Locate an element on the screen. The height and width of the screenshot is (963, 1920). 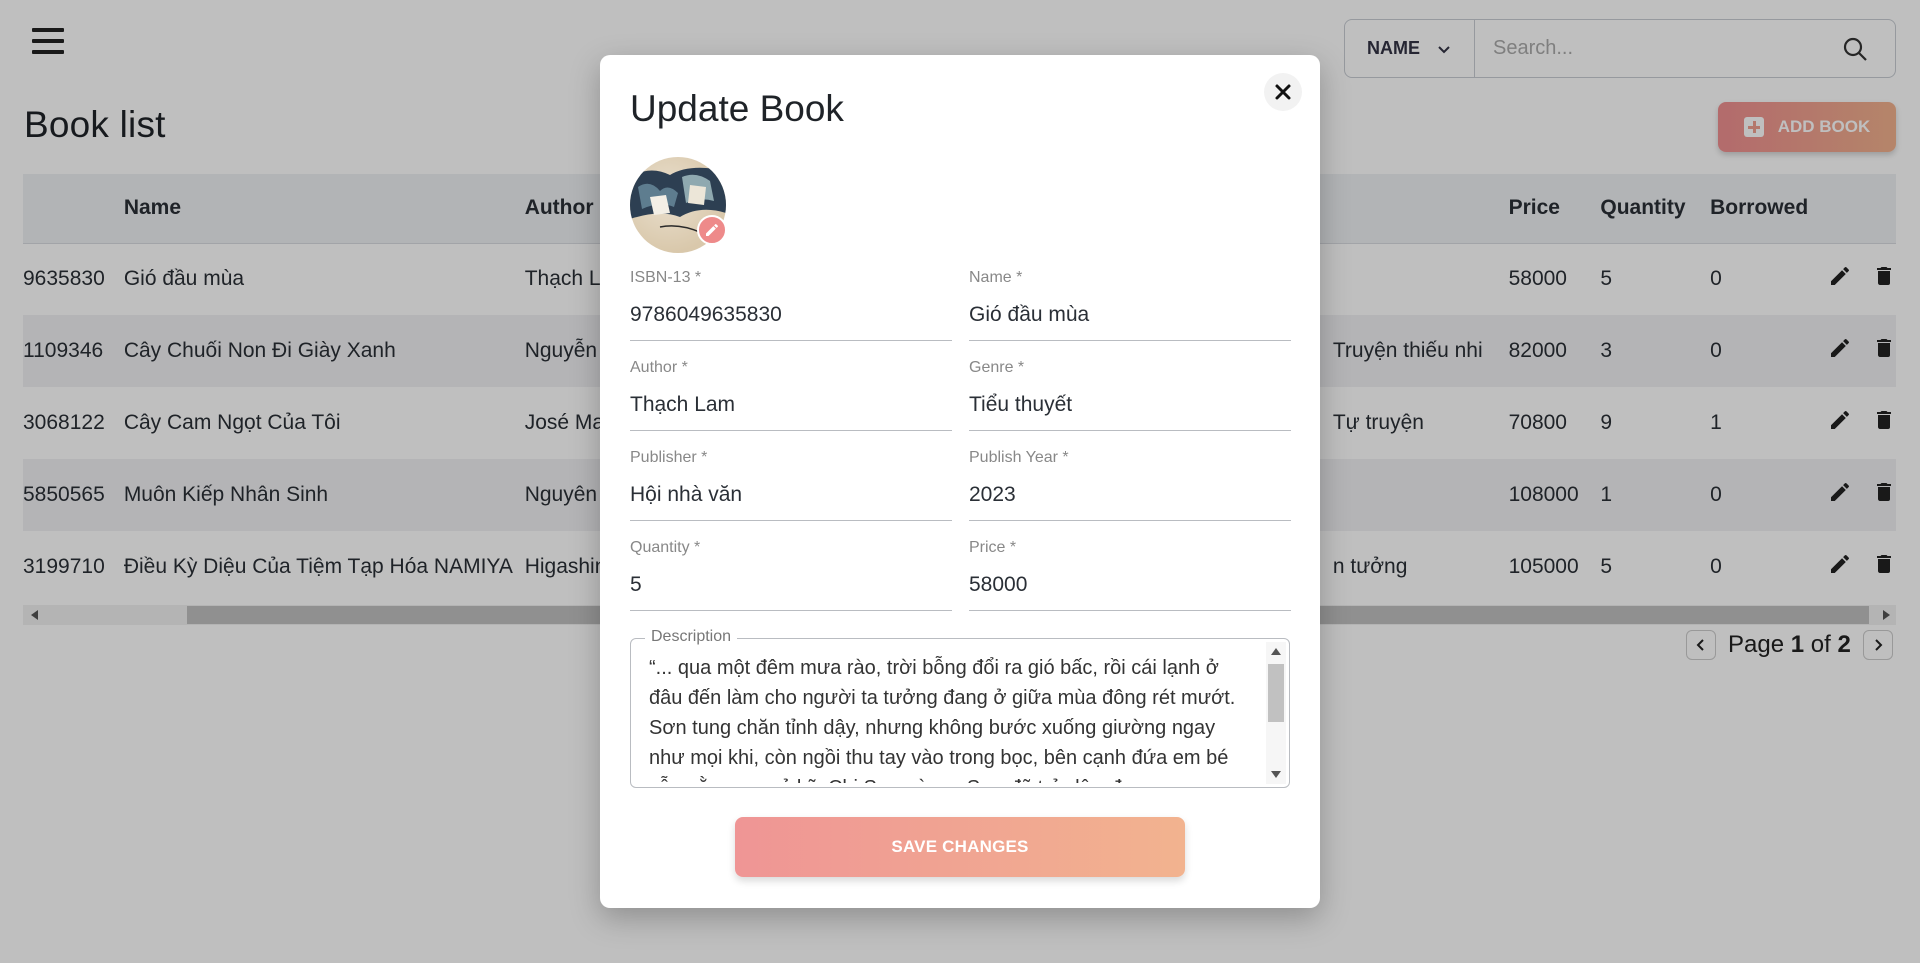
price-field: Price * 58000 is located at coordinates (1130, 575).